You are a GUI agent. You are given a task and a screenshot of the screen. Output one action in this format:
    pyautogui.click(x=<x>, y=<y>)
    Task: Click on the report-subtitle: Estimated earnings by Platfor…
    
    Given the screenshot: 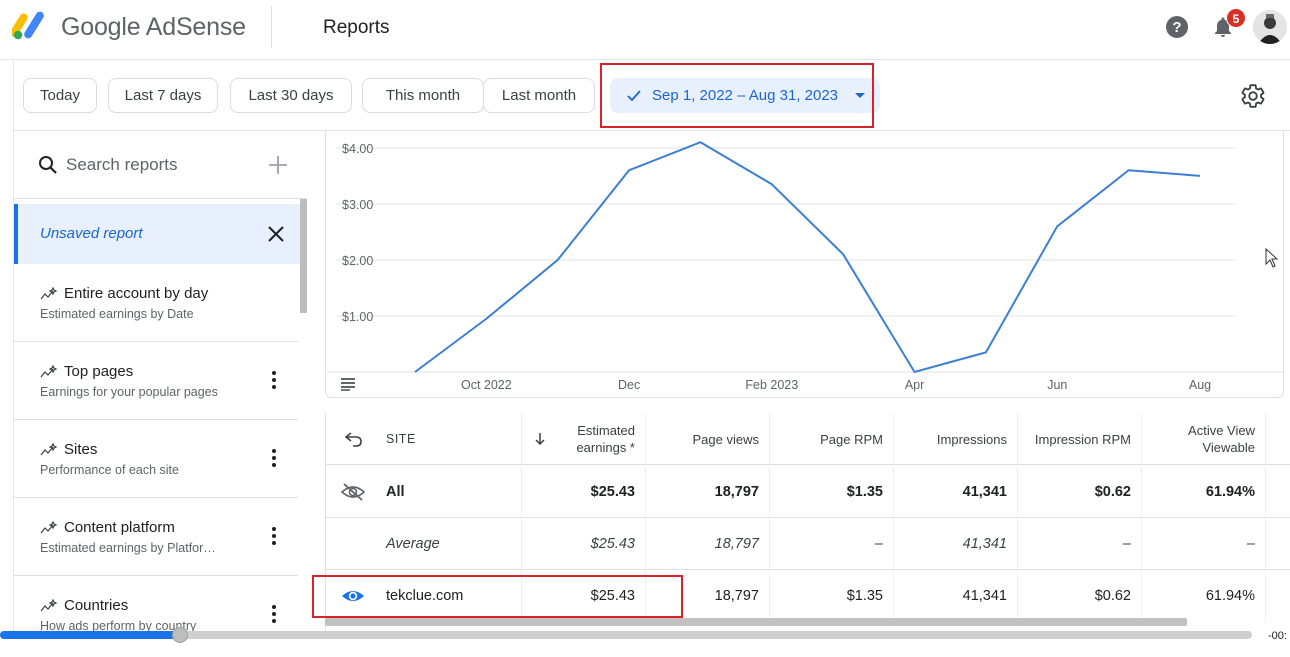 What is the action you would take?
    pyautogui.click(x=128, y=548)
    